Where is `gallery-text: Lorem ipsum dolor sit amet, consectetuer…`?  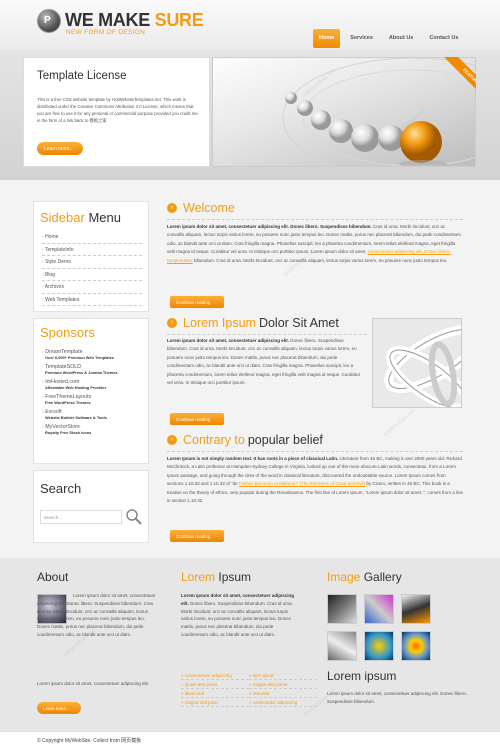 gallery-text: Lorem ipsum dolor sit amet, consectetuer… is located at coordinates (397, 697).